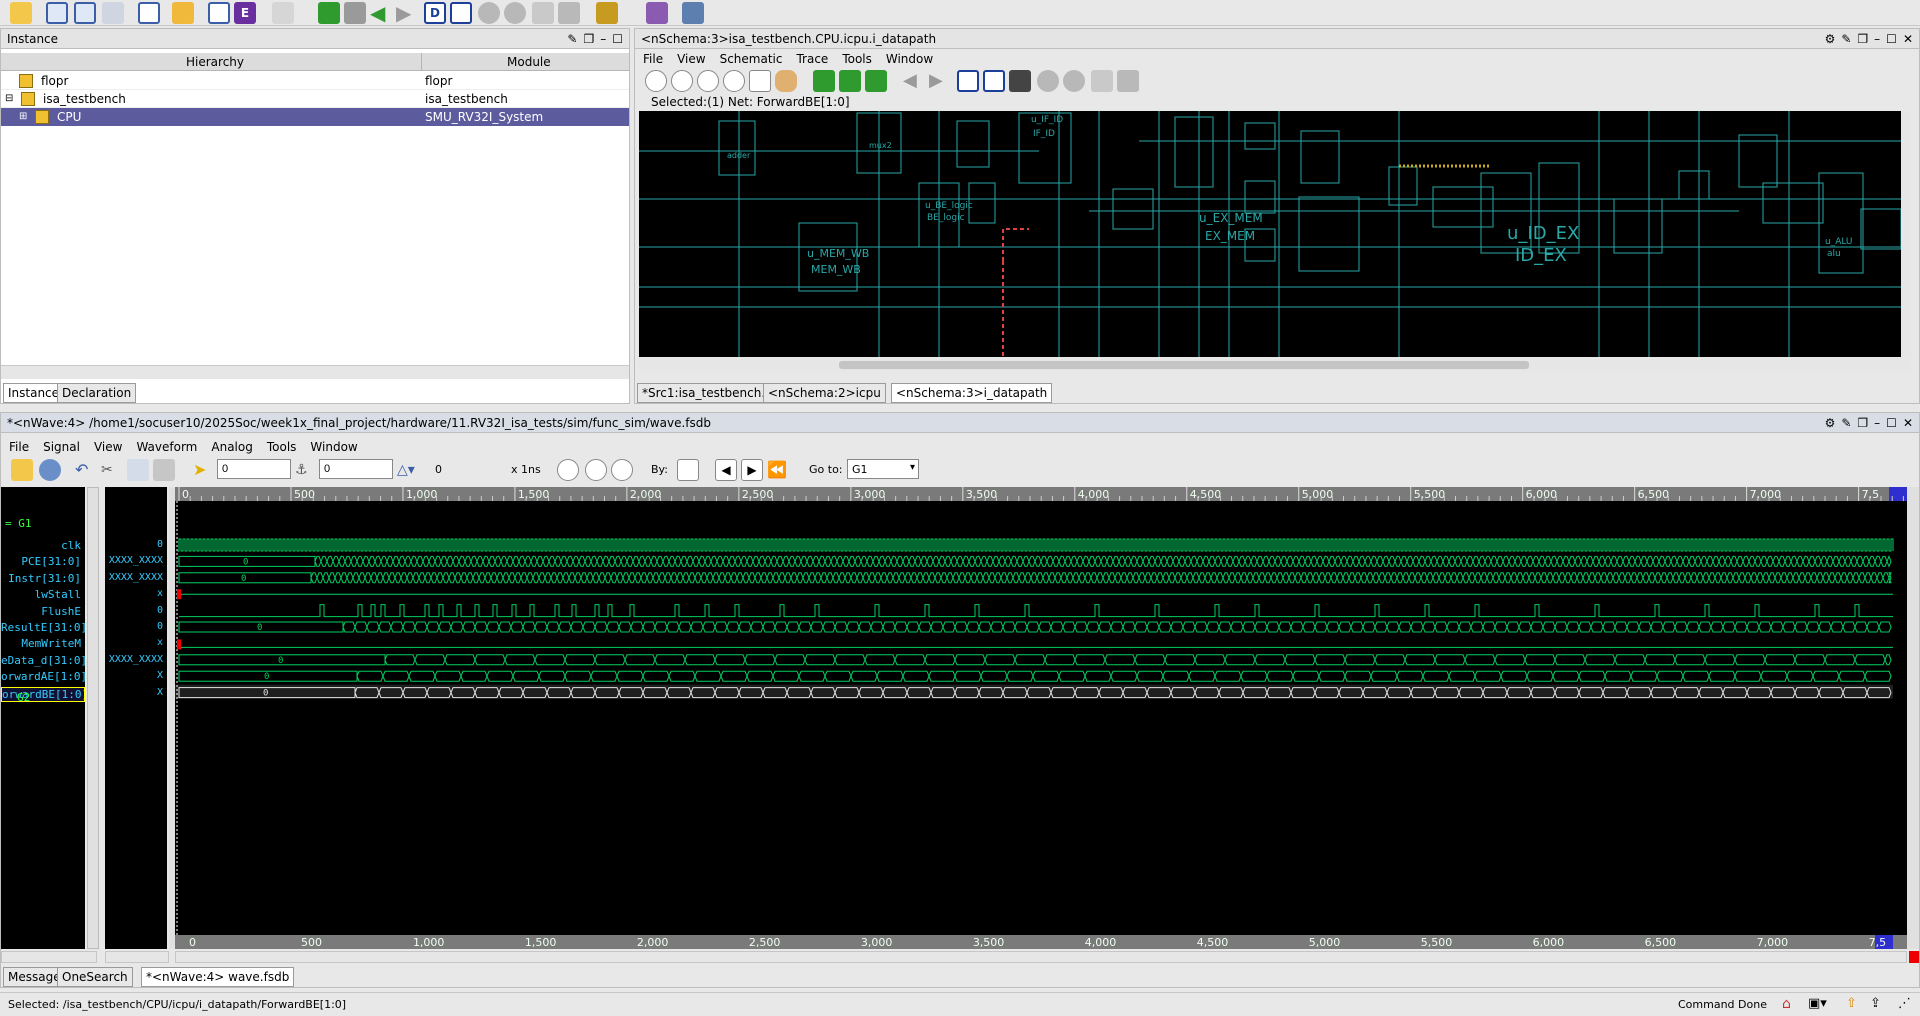  What do you see at coordinates (43, 694) in the screenshot?
I see `signal-name-9: orwardBE[1:0]` at bounding box center [43, 694].